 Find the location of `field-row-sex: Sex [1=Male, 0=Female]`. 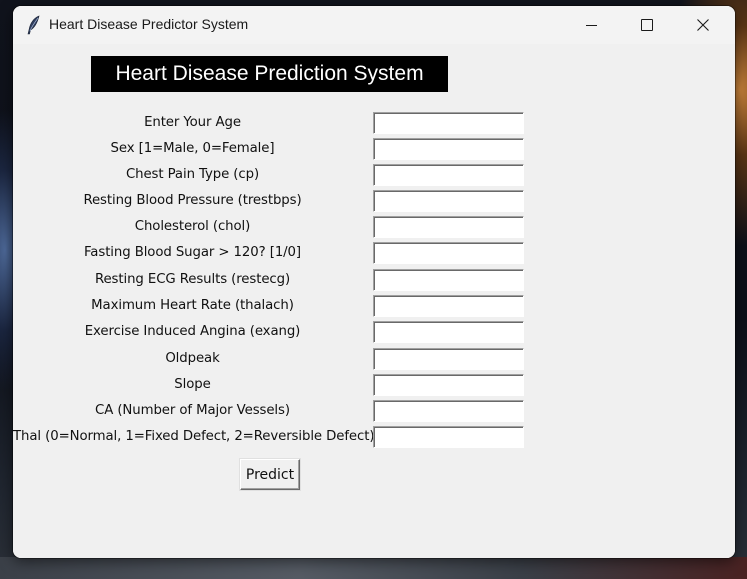

field-row-sex: Sex [1=Male, 0=Female] is located at coordinates (374, 151).